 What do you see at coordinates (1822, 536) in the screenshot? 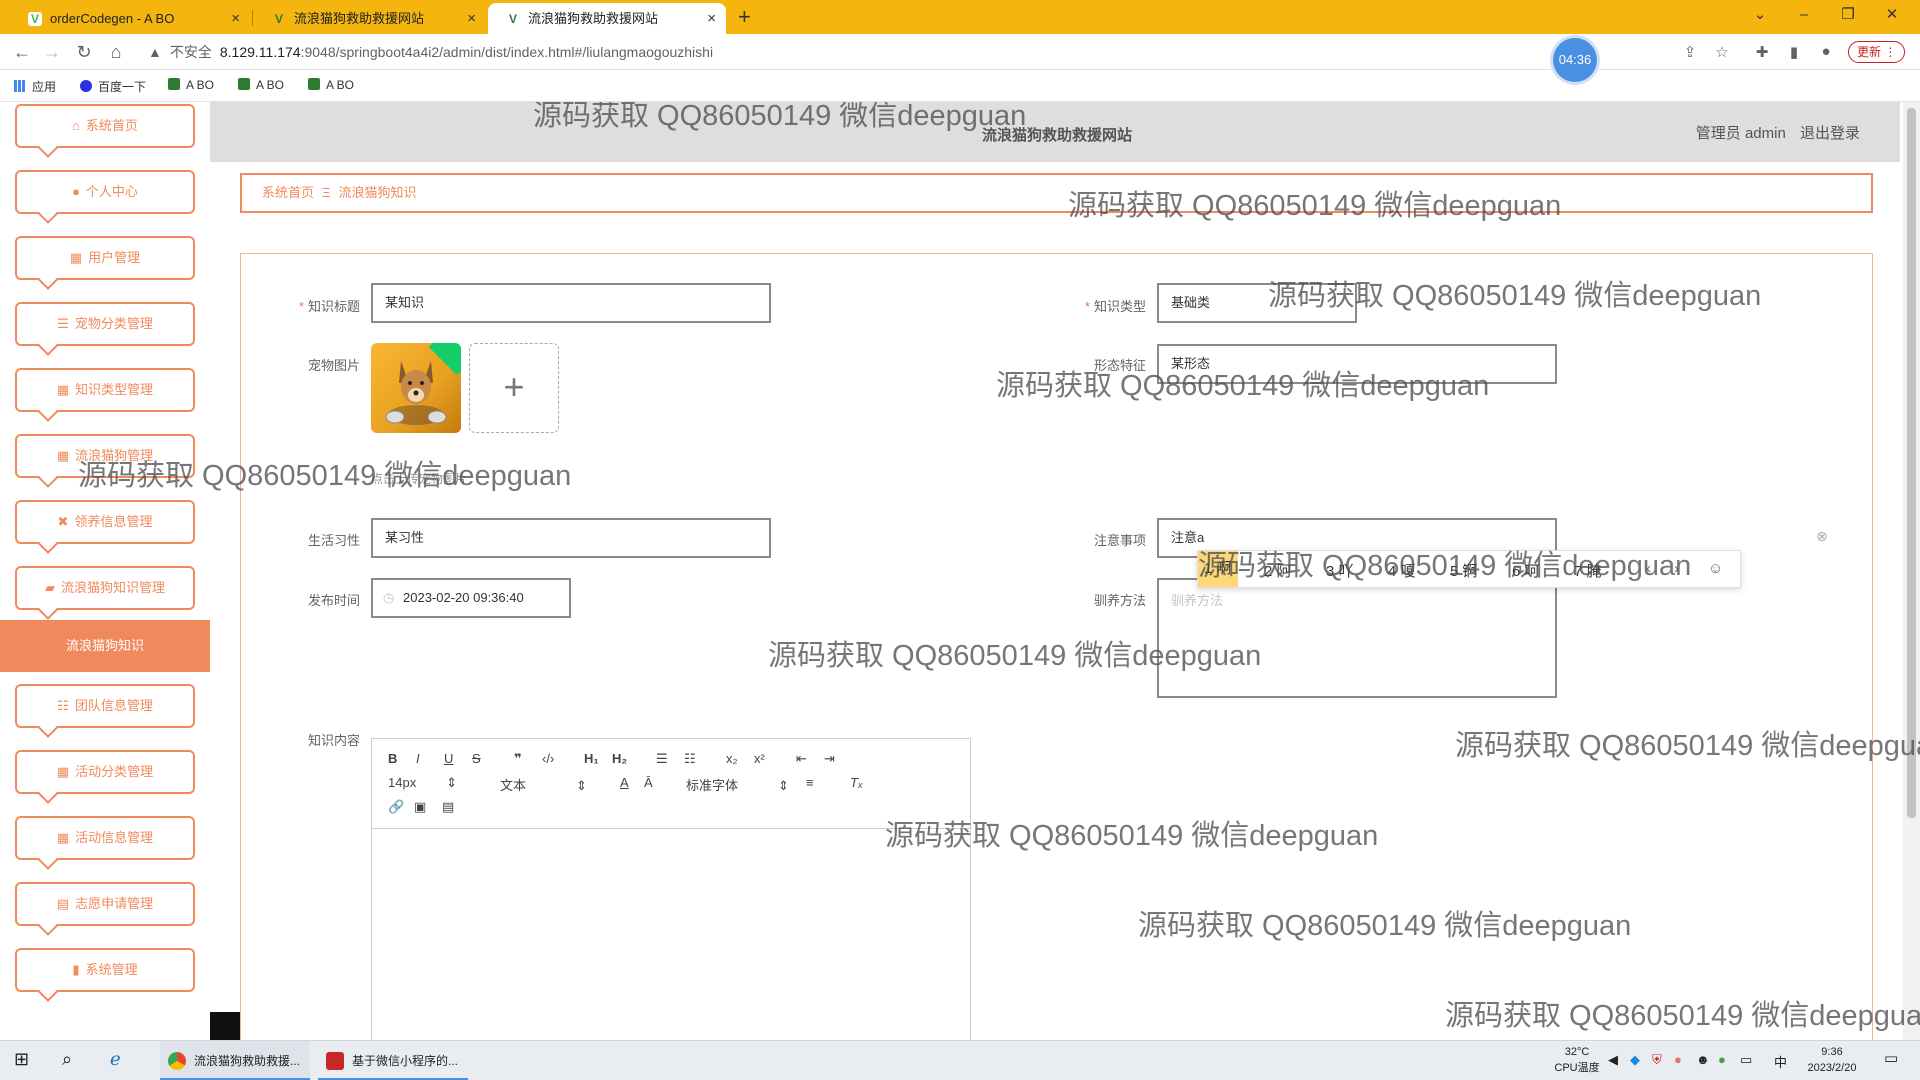
I see `clear-circle-icon: ⊗` at bounding box center [1822, 536].